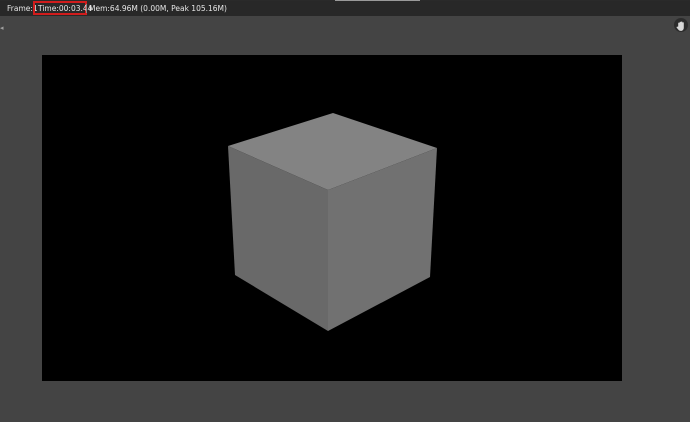 This screenshot has width=690, height=422. I want to click on info-separator, so click(86, 8).